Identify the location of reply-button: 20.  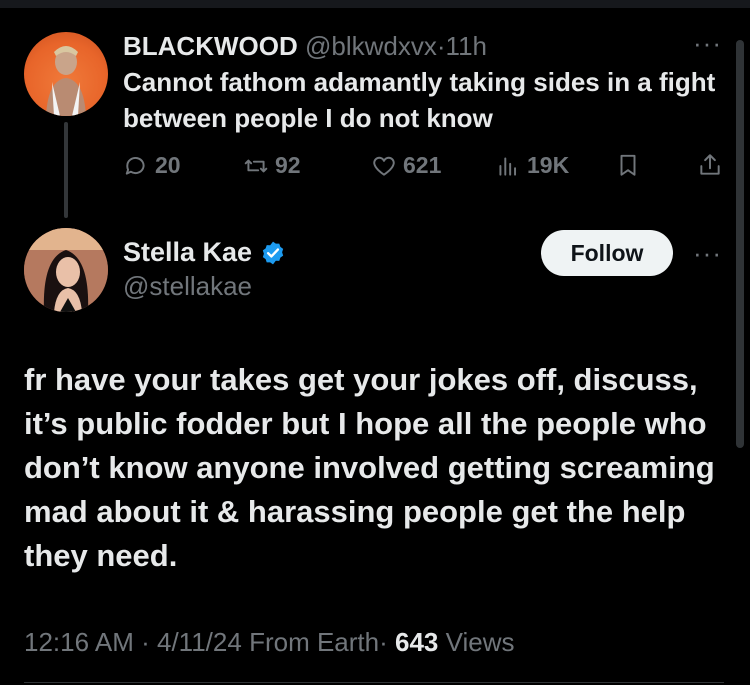
(152, 165).